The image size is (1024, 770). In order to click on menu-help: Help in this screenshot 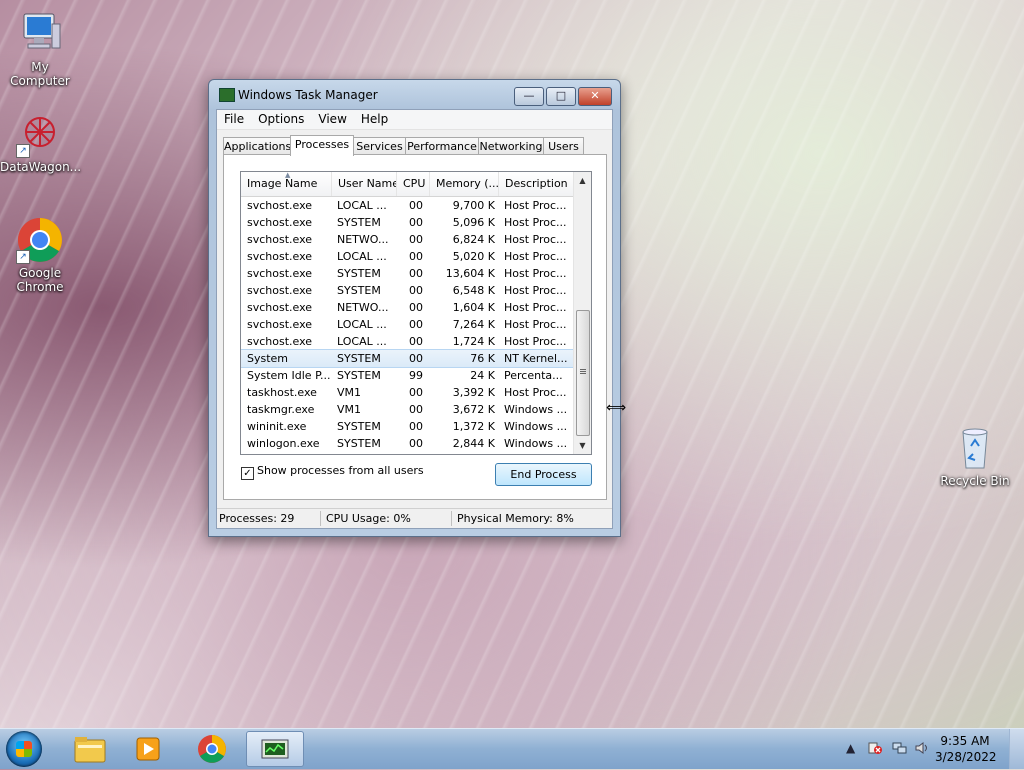, I will do `click(374, 119)`.